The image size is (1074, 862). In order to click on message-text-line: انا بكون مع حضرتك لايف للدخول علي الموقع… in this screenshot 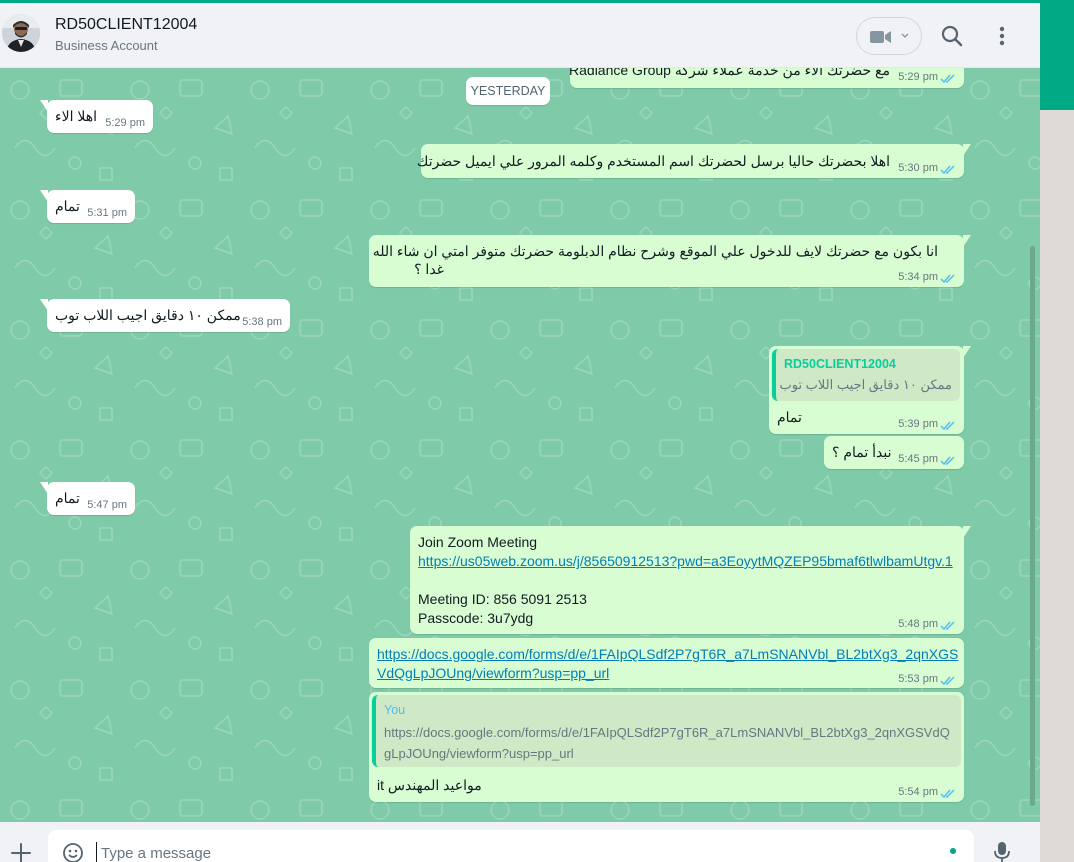, I will do `click(655, 251)`.